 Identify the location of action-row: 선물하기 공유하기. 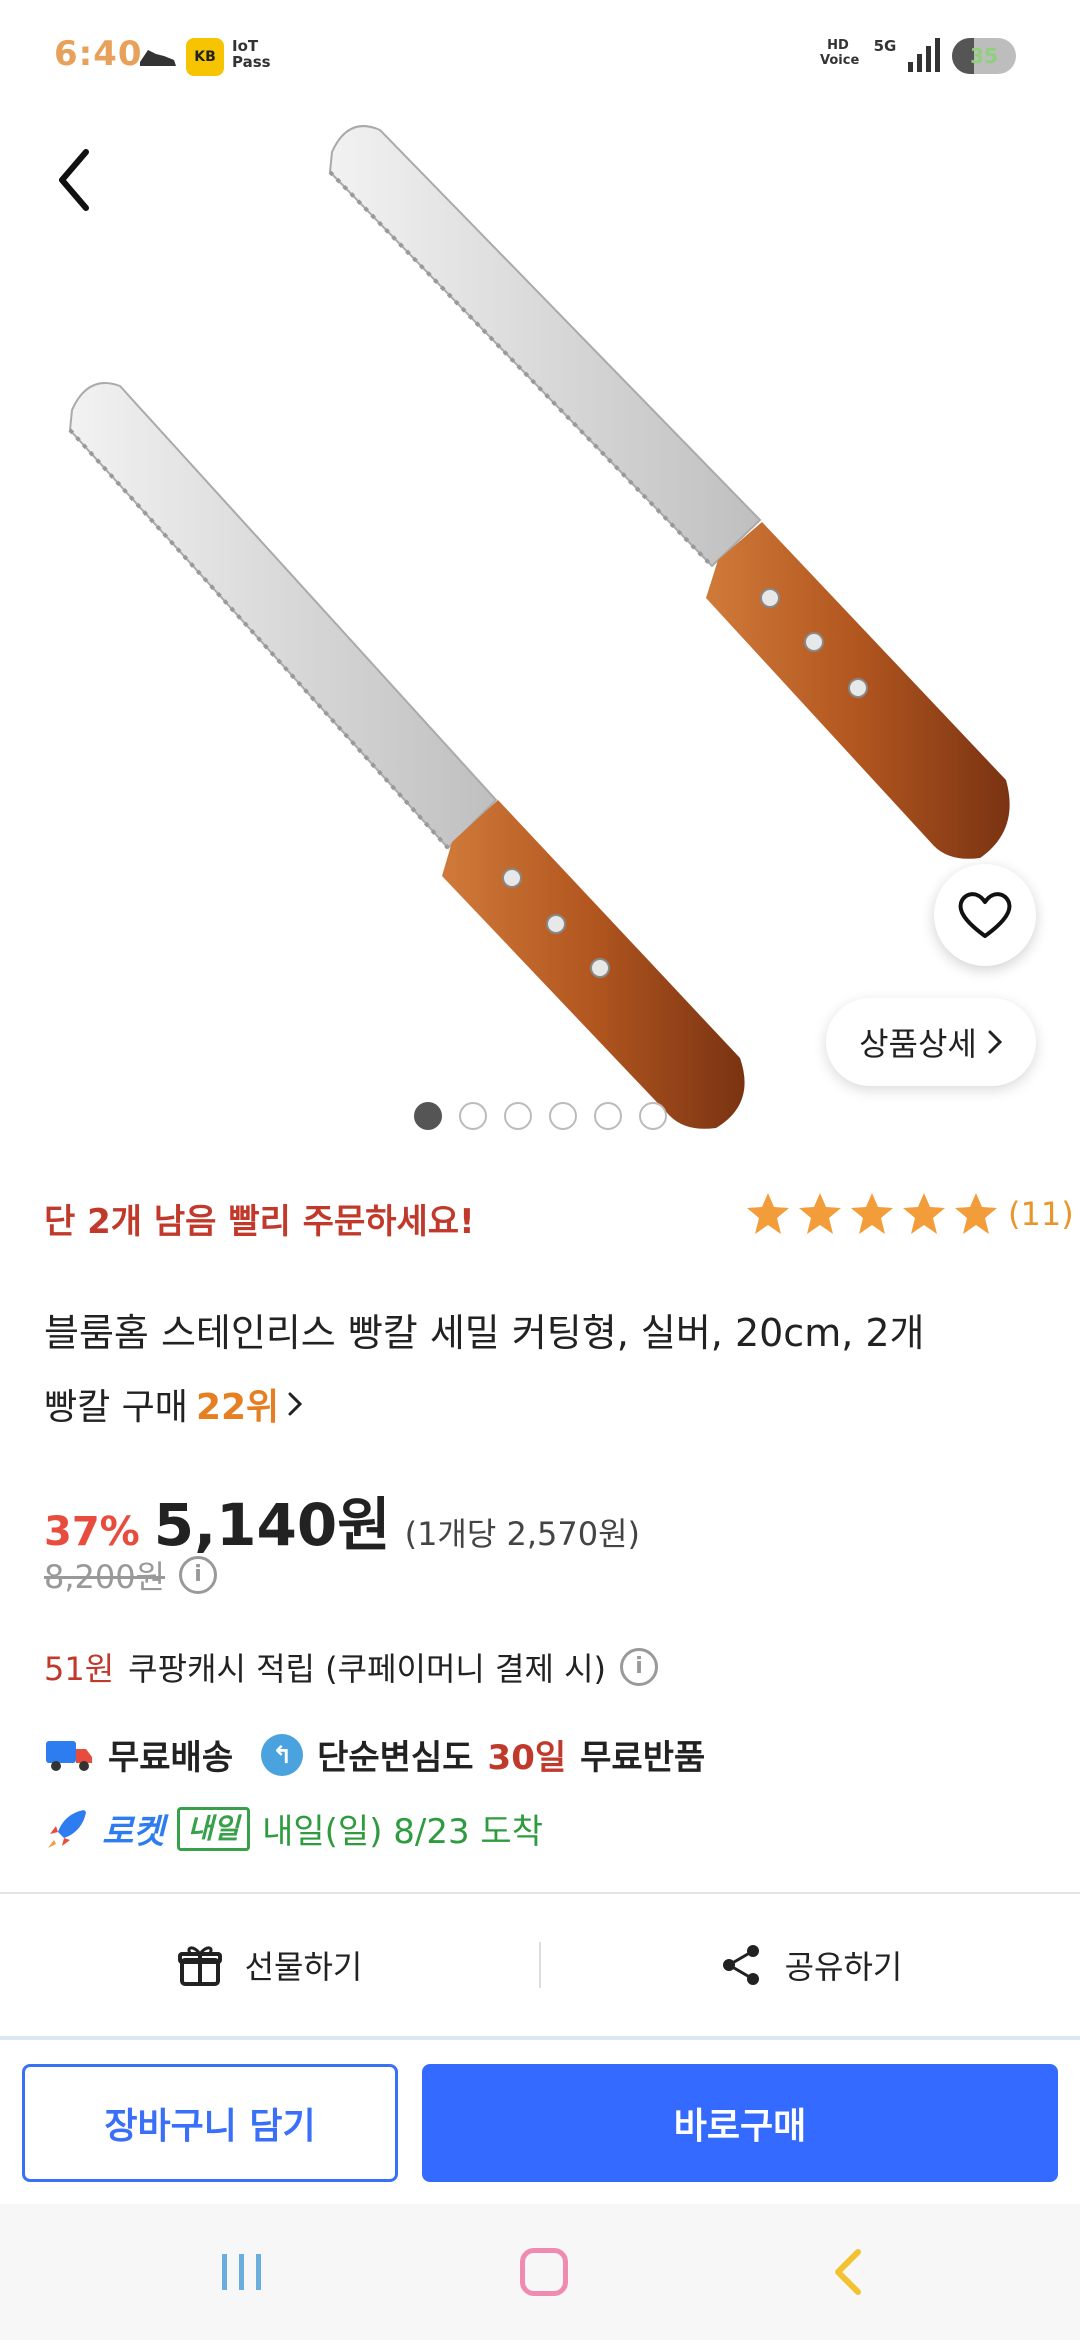
(540, 1965).